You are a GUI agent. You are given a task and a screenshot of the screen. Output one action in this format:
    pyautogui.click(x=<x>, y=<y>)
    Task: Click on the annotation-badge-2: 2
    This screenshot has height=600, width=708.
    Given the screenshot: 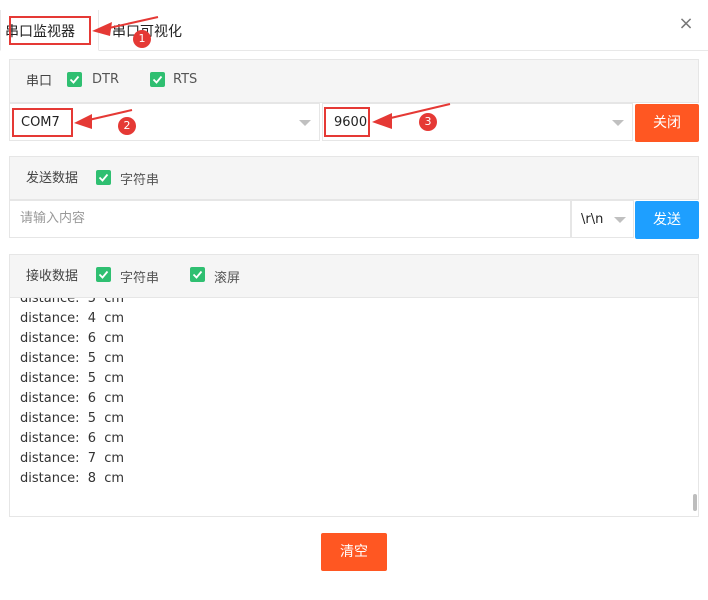 What is the action you would take?
    pyautogui.click(x=127, y=126)
    